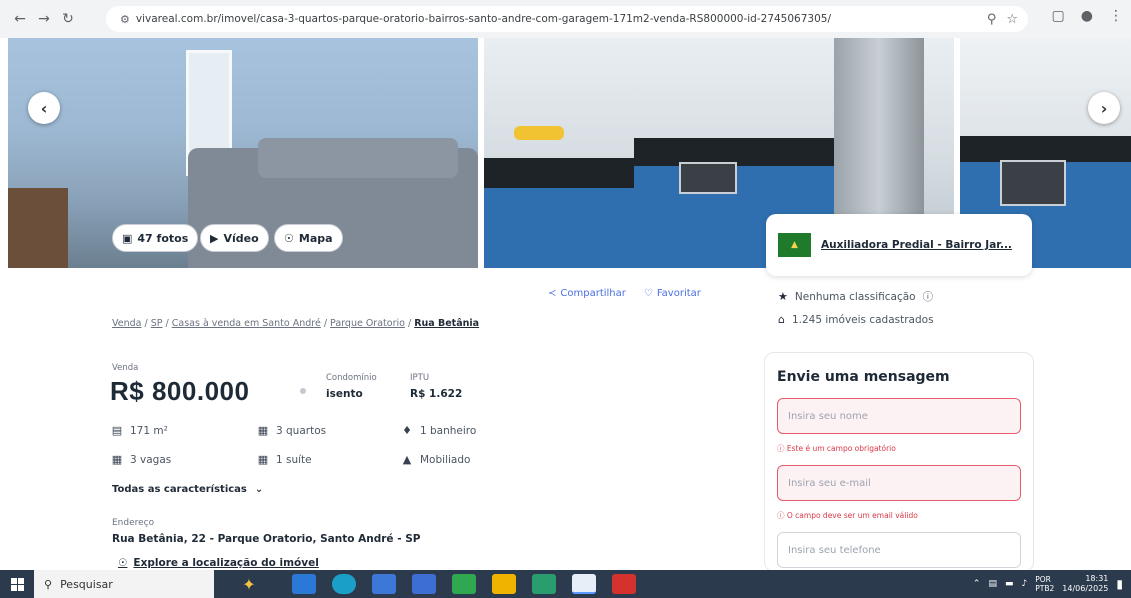 Image resolution: width=1131 pixels, height=598 pixels. Describe the element at coordinates (44, 108) in the screenshot. I see `gallery-prev-button: ‹` at that location.